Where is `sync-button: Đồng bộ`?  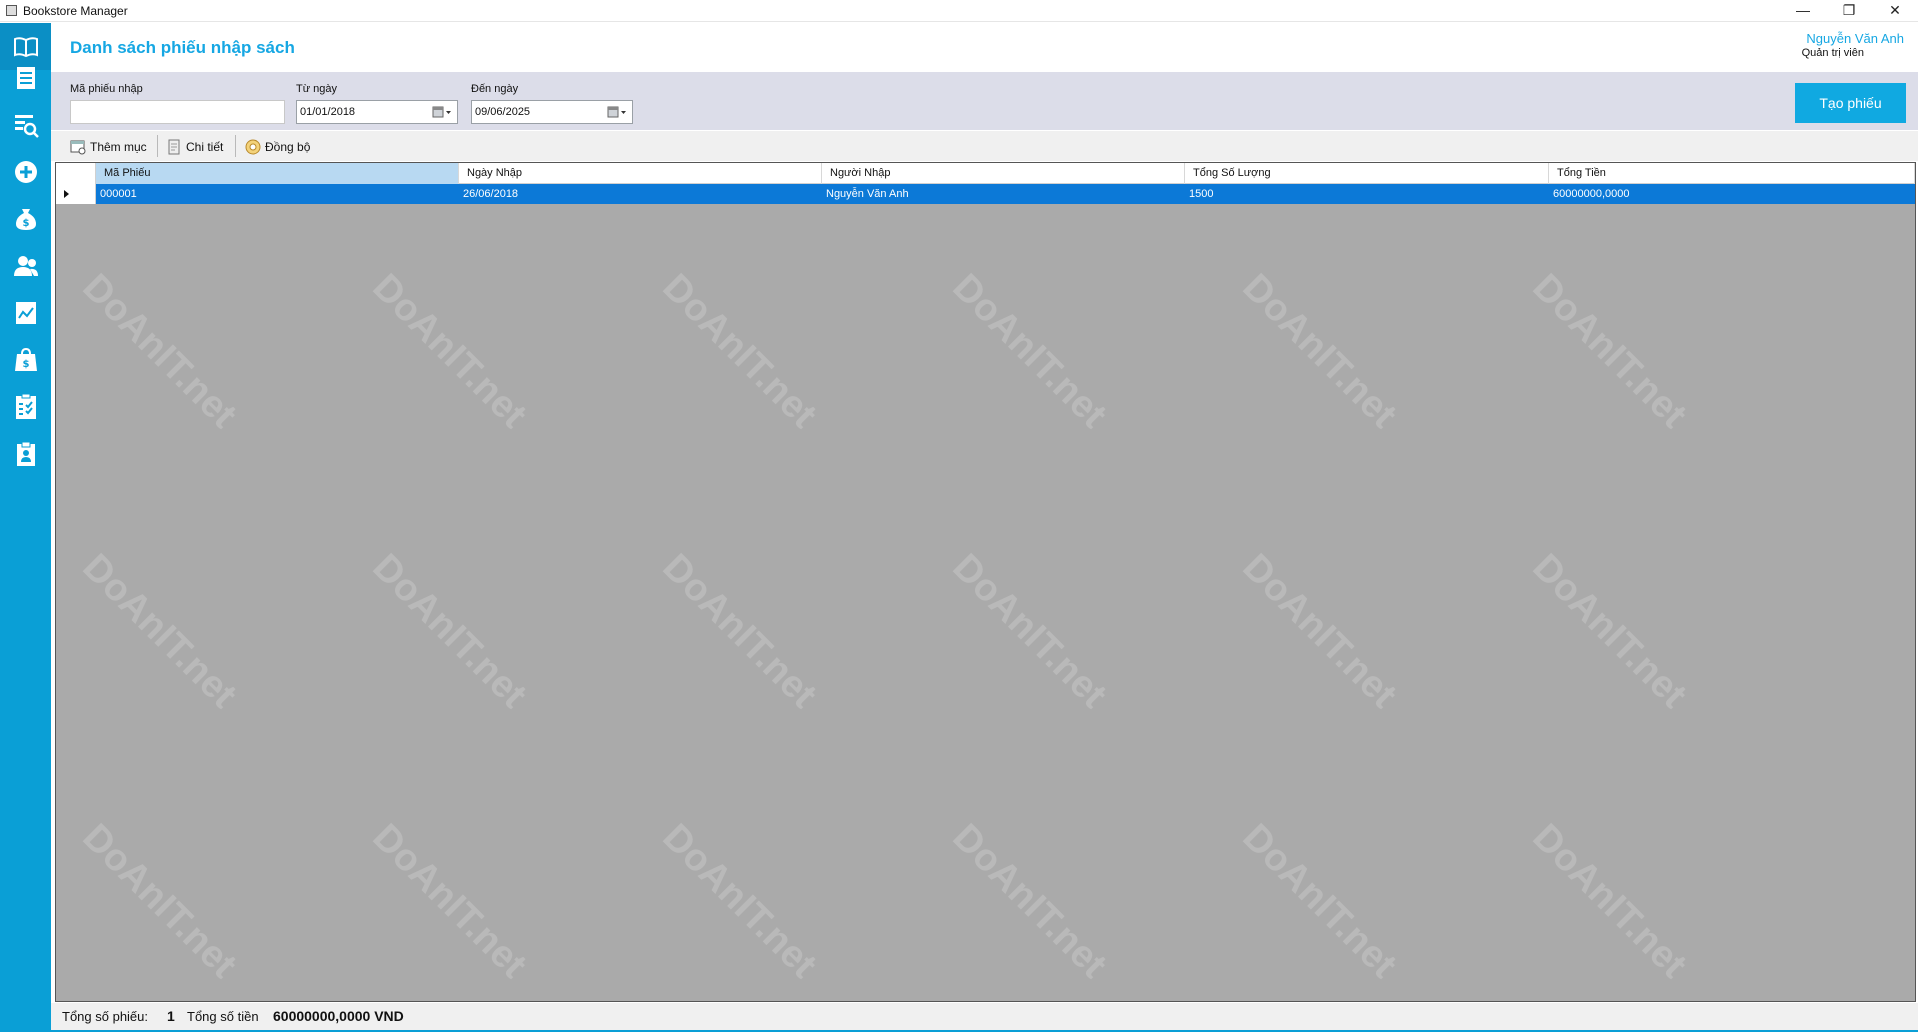 sync-button: Đồng bộ is located at coordinates (277, 147).